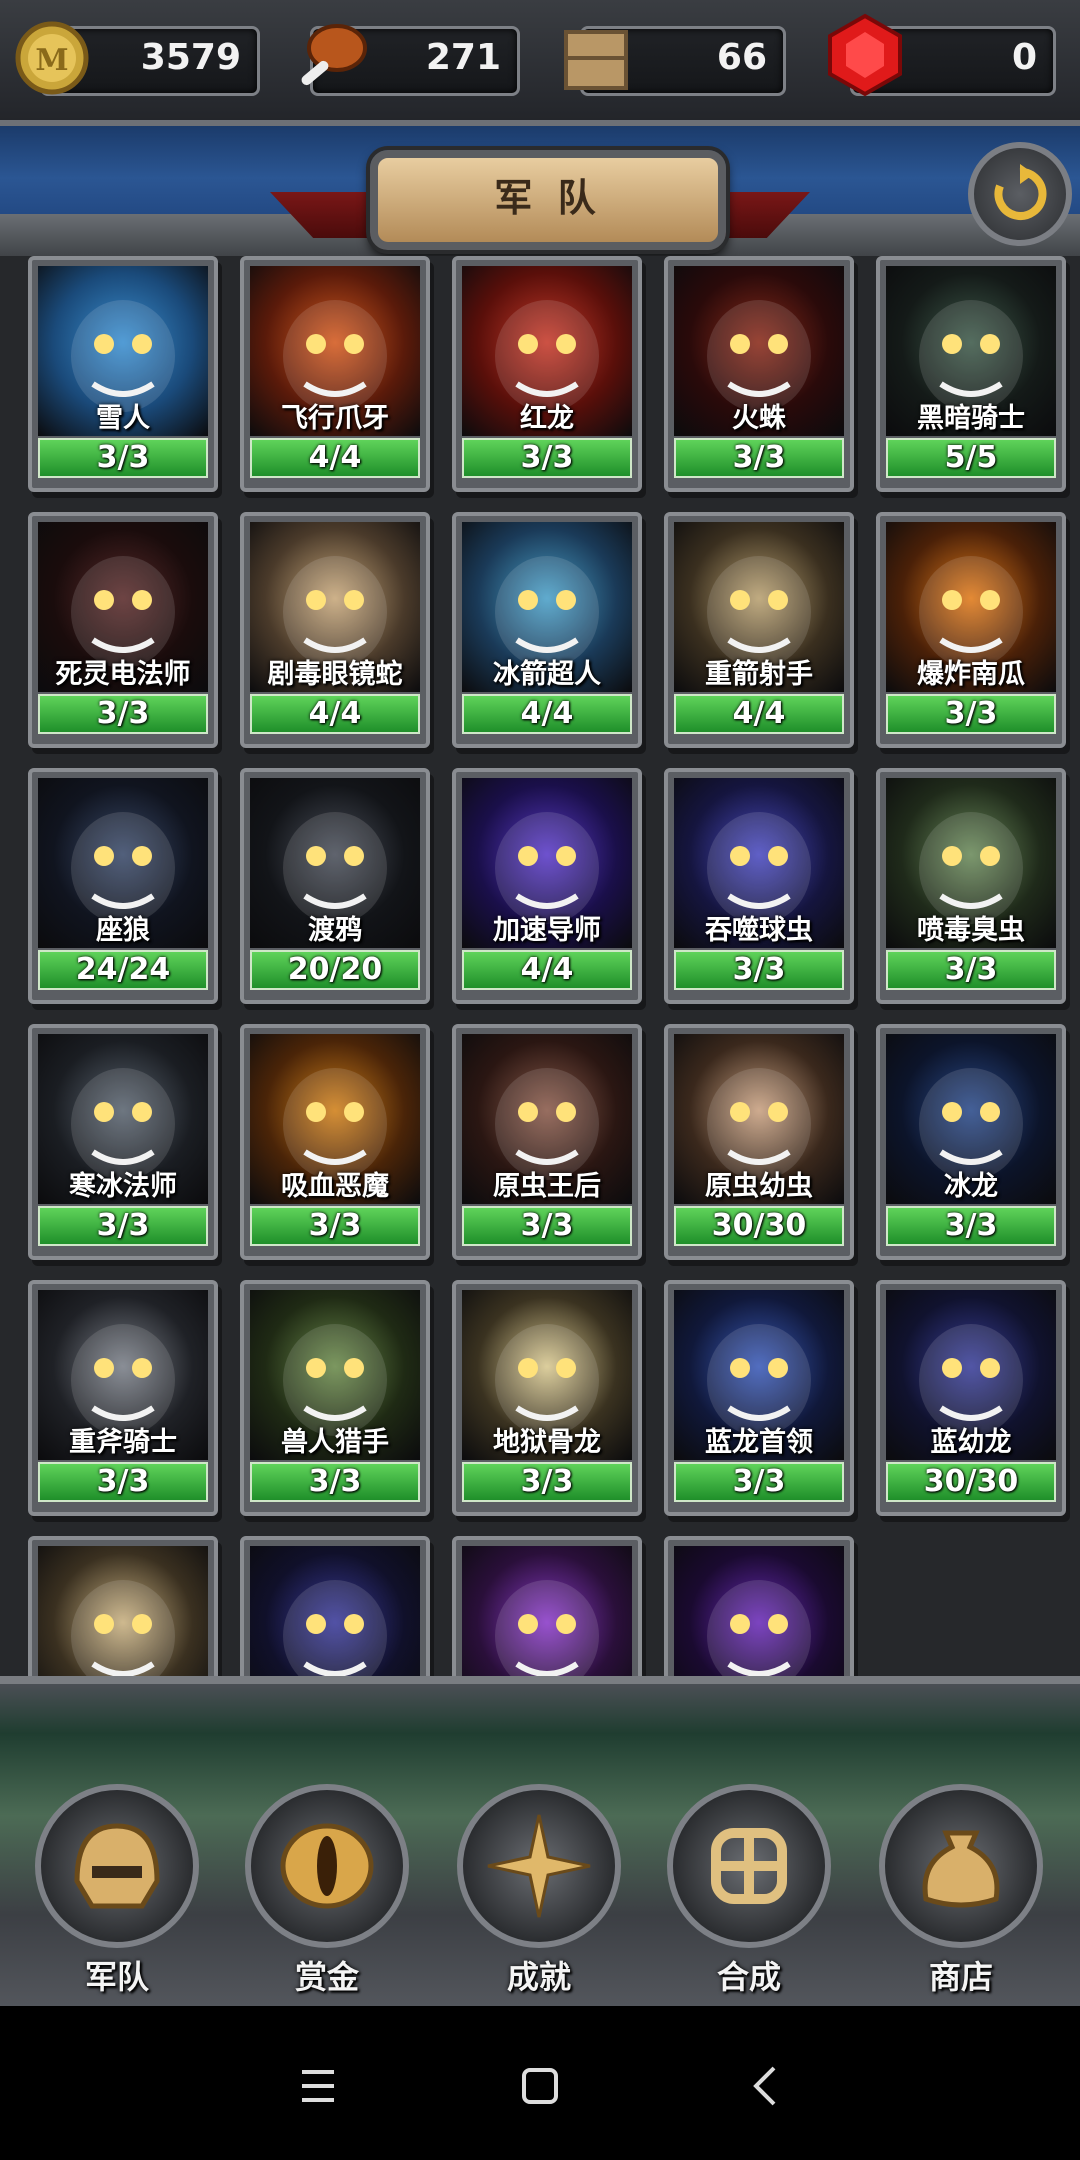 The image size is (1080, 2160). What do you see at coordinates (971, 374) in the screenshot?
I see `unit-card: 黑暗骑士 5/5` at bounding box center [971, 374].